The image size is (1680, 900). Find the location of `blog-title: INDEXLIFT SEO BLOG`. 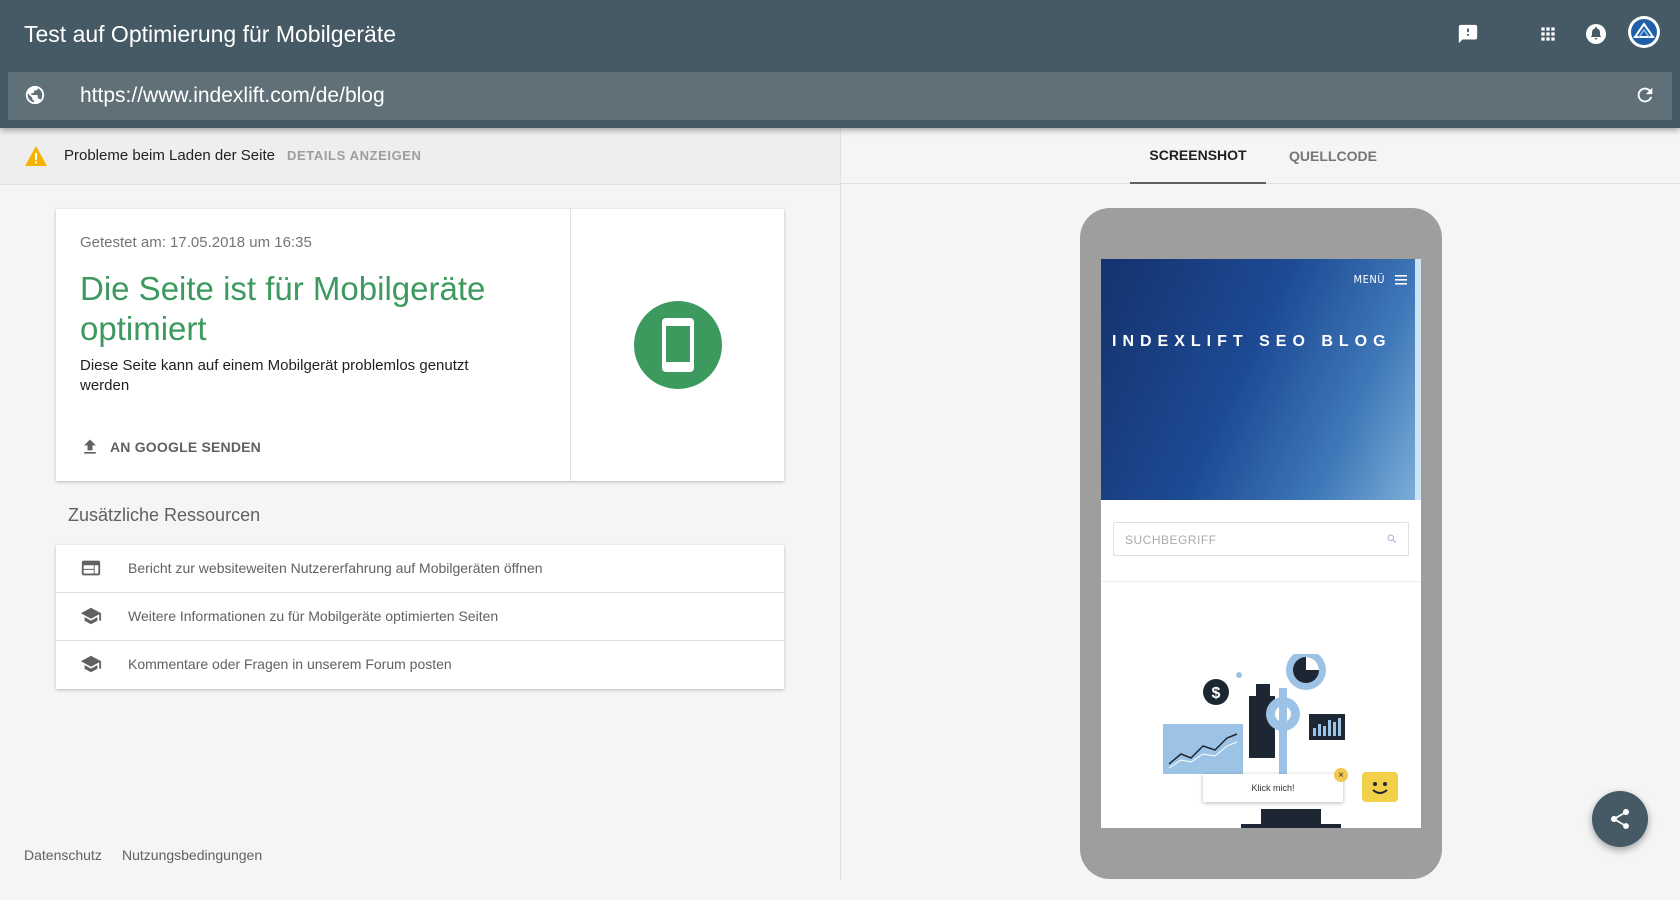

blog-title: INDEXLIFT SEO BLOG is located at coordinates (1252, 341).